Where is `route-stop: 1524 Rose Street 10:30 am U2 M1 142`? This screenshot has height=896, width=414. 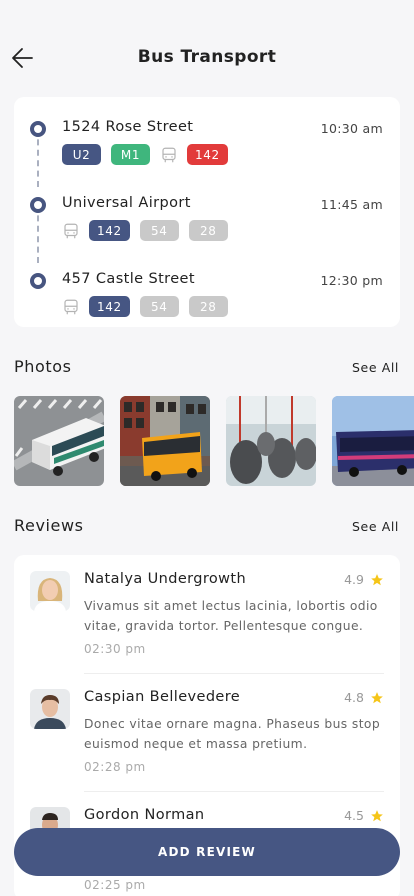
route-stop: 1524 Rose Street 10:30 am U2 M1 142 is located at coordinates (207, 134).